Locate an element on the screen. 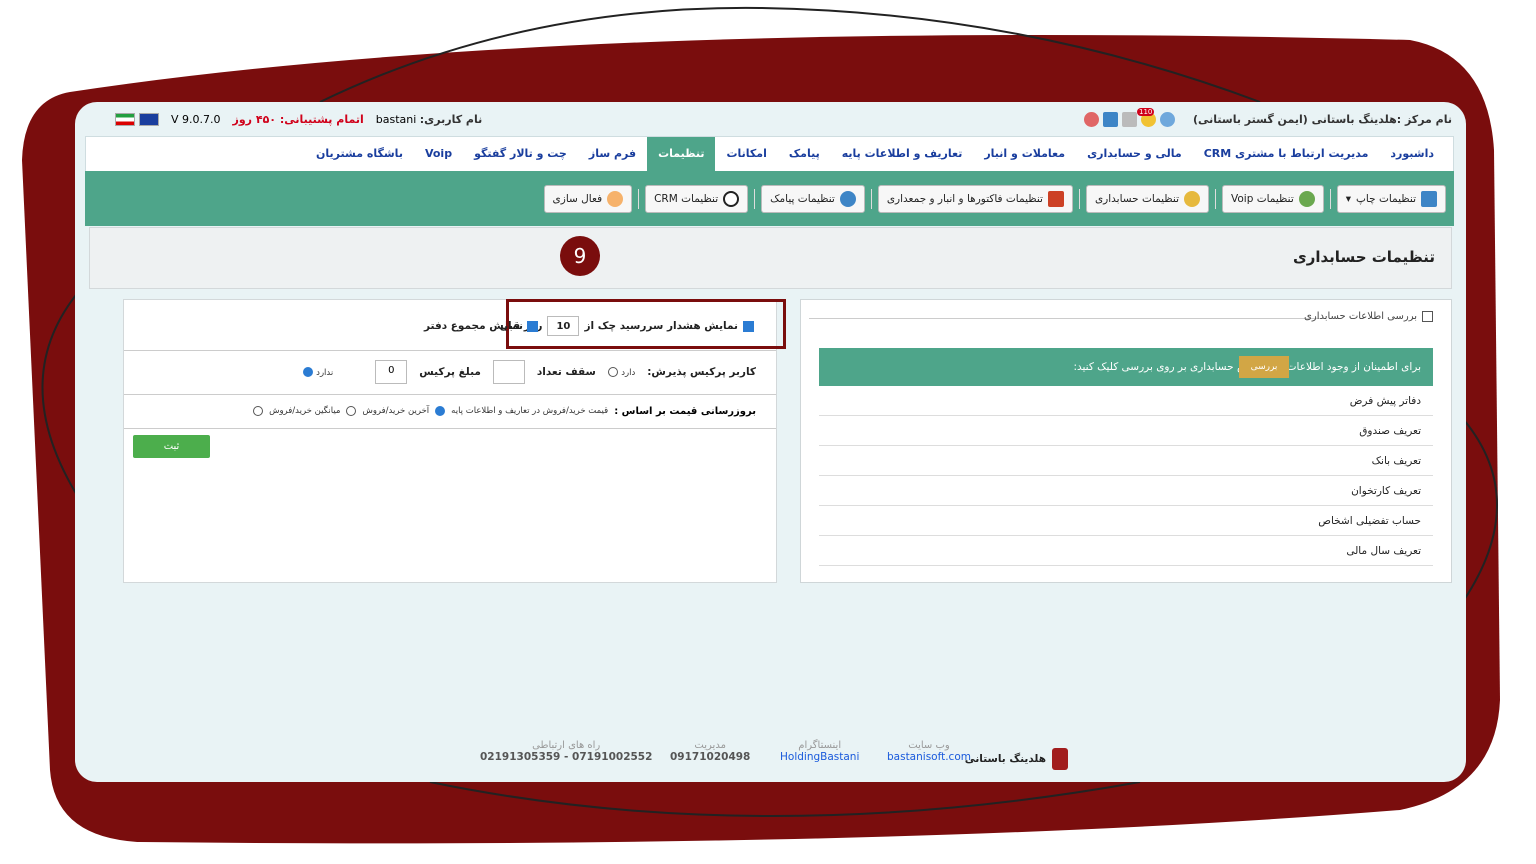 The height and width of the screenshot is (864, 1536). fieldset-line is located at coordinates (1065, 318).